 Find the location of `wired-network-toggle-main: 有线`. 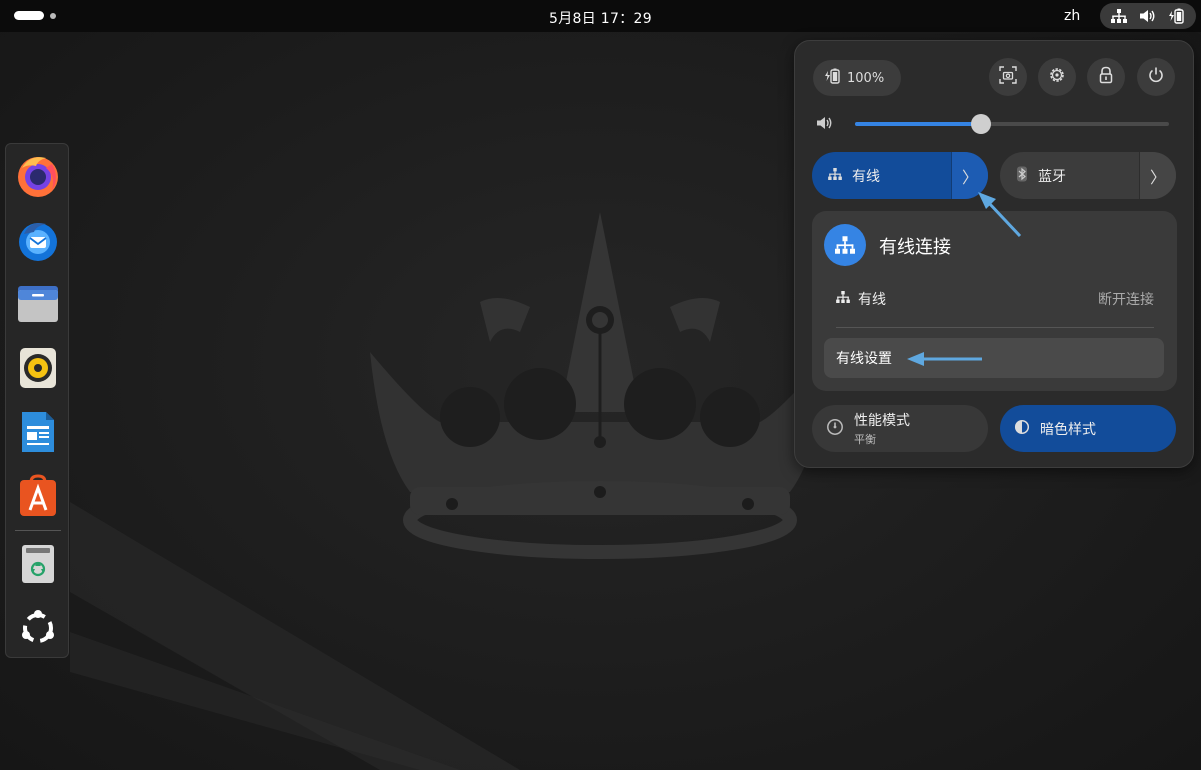

wired-network-toggle-main: 有线 is located at coordinates (881, 175).